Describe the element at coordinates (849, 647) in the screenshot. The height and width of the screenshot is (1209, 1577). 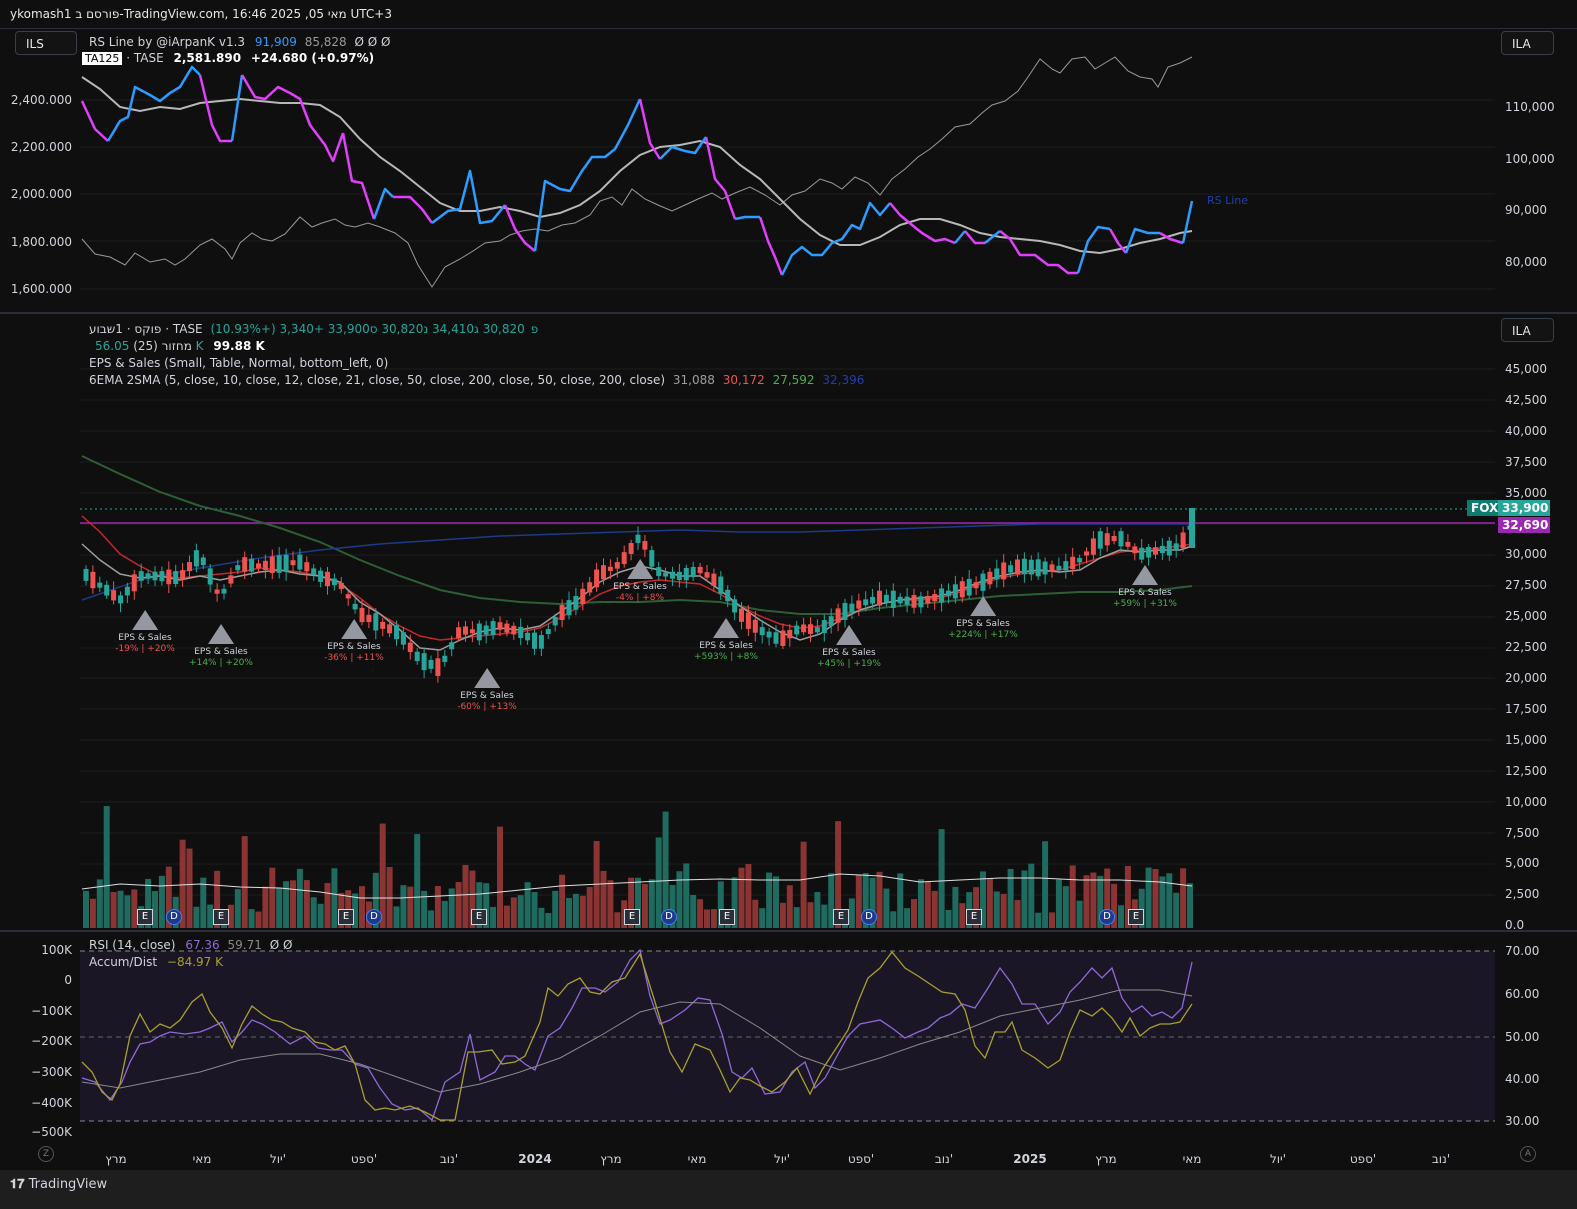
I see `eps-label: EPS & Sales +45% | +19%` at that location.